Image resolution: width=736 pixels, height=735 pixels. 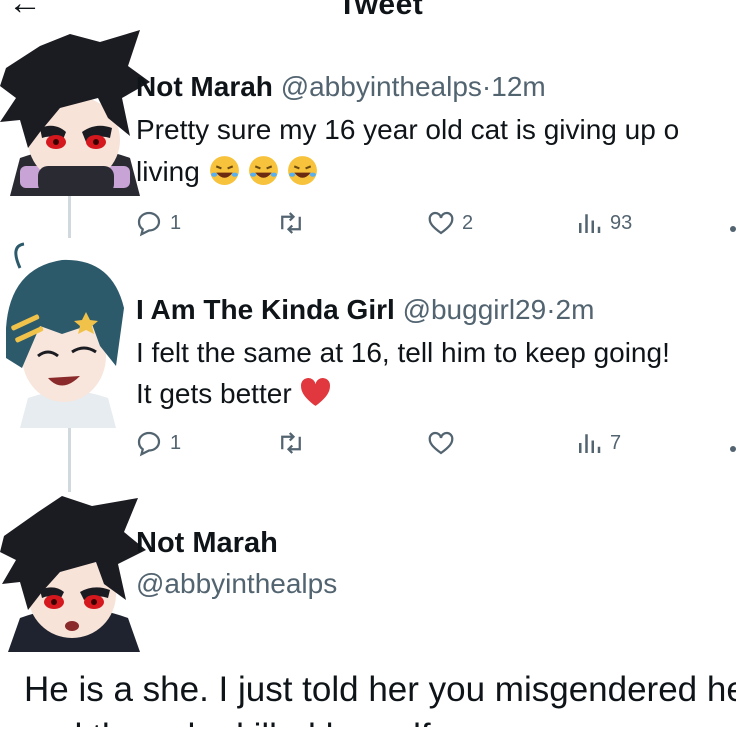 I want to click on anime-girl-avatar-icon, so click(x=68, y=333).